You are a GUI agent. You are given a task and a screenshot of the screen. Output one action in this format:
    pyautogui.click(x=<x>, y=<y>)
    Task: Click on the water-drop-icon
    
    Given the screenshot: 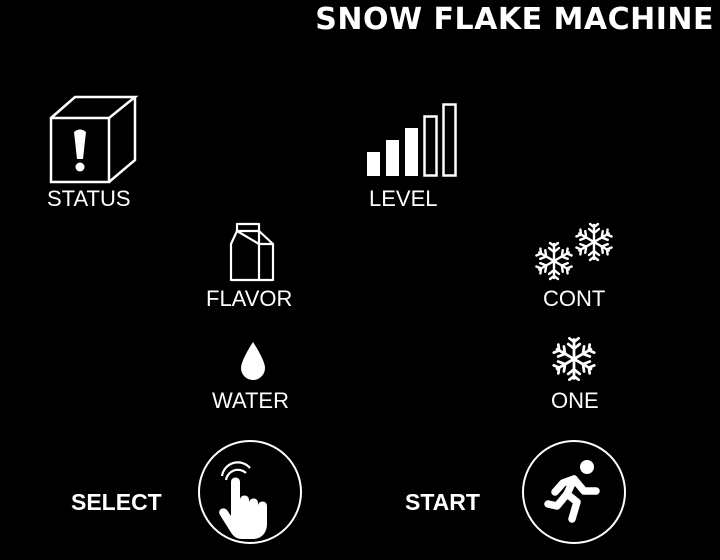 What is the action you would take?
    pyautogui.click(x=253, y=361)
    